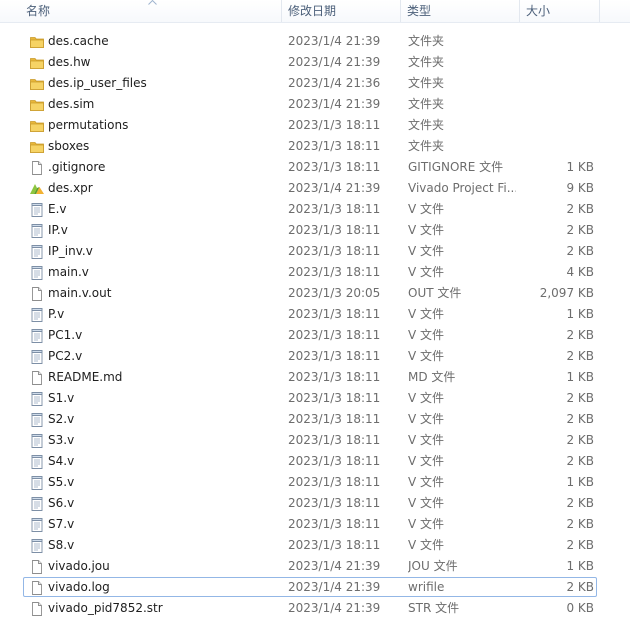  What do you see at coordinates (315, 83) in the screenshot?
I see `file-row: des.ip_user_files 2023/1/4 21:36 文件夹` at bounding box center [315, 83].